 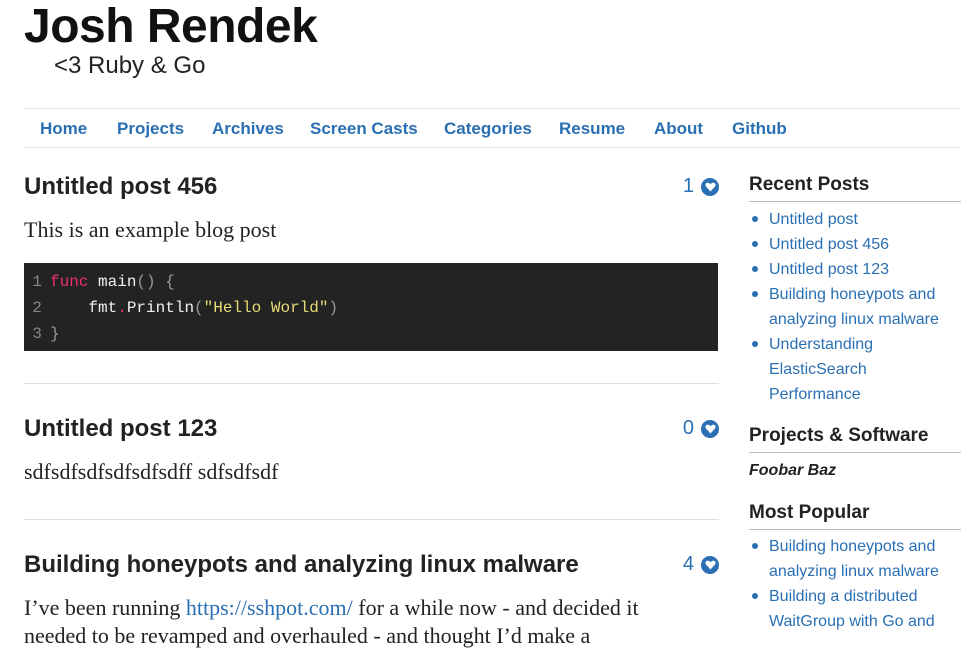 I want to click on most-popular-heading: Most Popular, so click(x=809, y=512).